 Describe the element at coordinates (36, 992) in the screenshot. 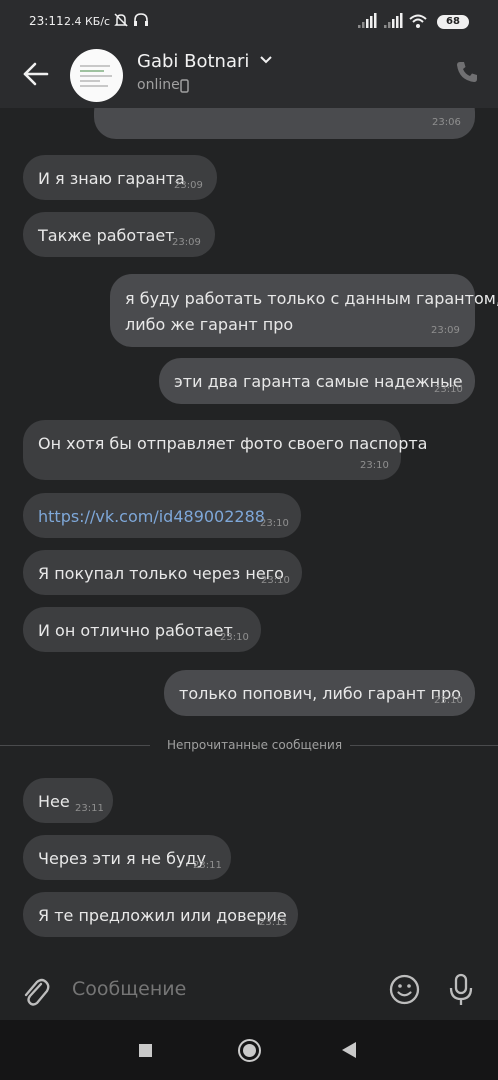

I see `attach-icon` at that location.